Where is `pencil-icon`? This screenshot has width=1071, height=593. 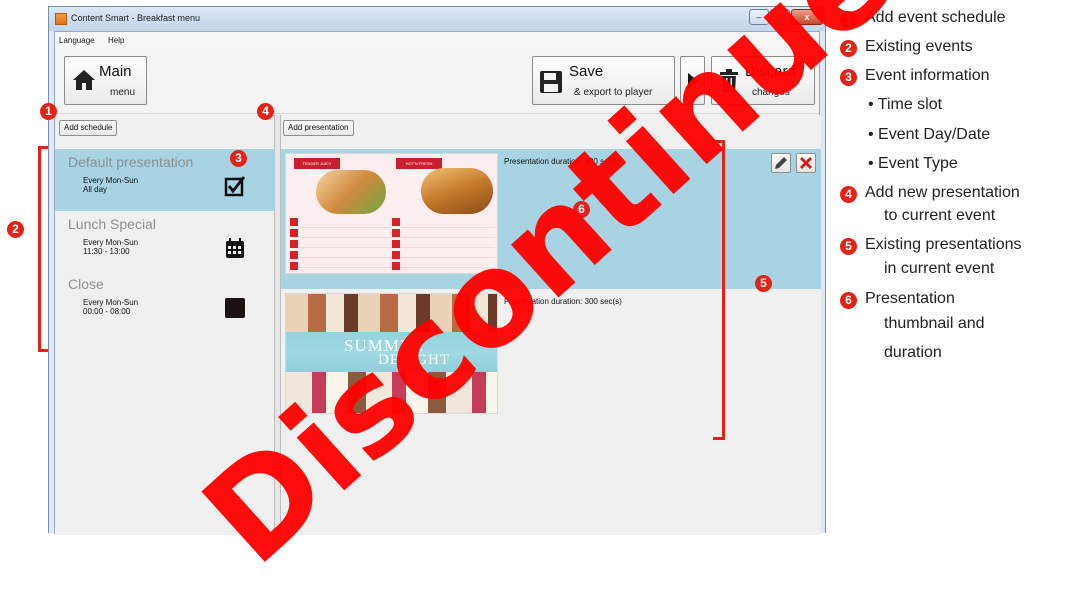
pencil-icon is located at coordinates (781, 163).